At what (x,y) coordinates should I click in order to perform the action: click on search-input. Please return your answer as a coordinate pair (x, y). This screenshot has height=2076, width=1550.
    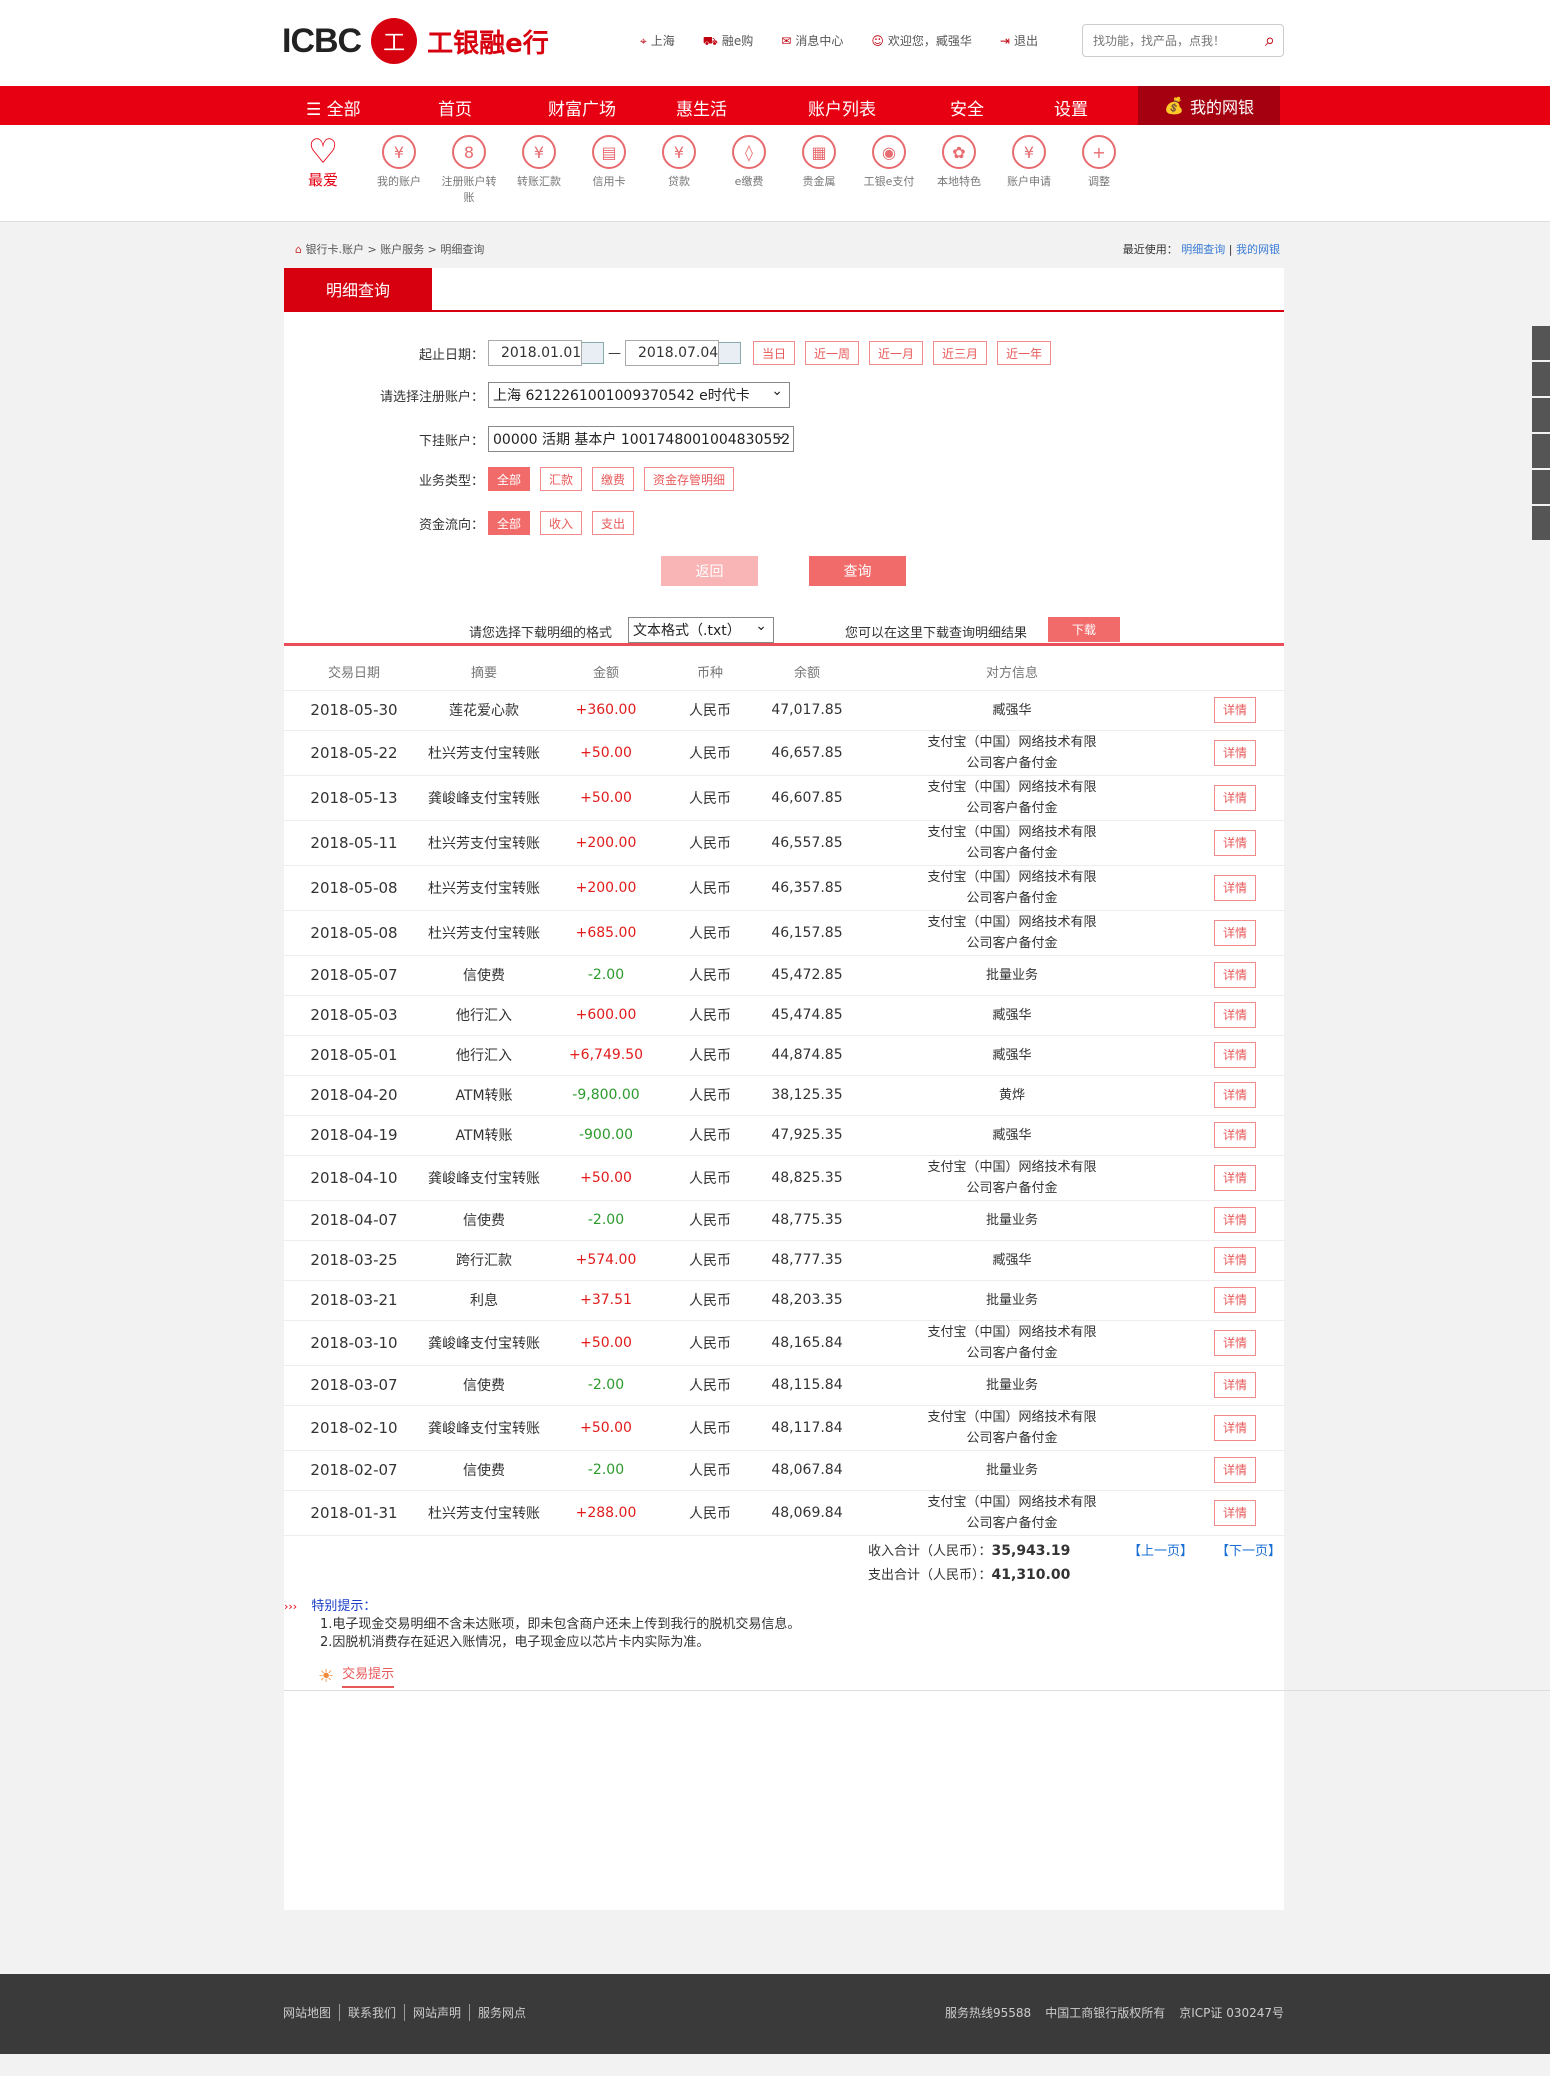
    Looking at the image, I should click on (1163, 40).